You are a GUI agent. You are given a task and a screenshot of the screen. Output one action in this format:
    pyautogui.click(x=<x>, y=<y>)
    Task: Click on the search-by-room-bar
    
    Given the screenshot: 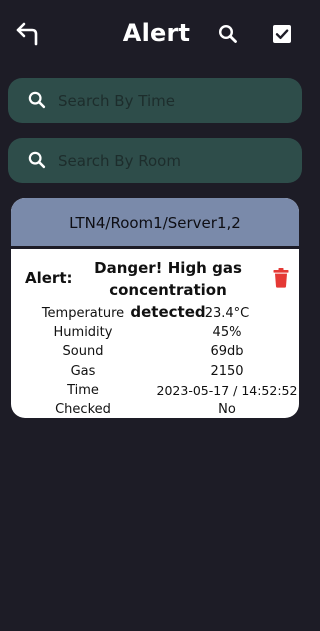 What is the action you would take?
    pyautogui.click(x=155, y=160)
    